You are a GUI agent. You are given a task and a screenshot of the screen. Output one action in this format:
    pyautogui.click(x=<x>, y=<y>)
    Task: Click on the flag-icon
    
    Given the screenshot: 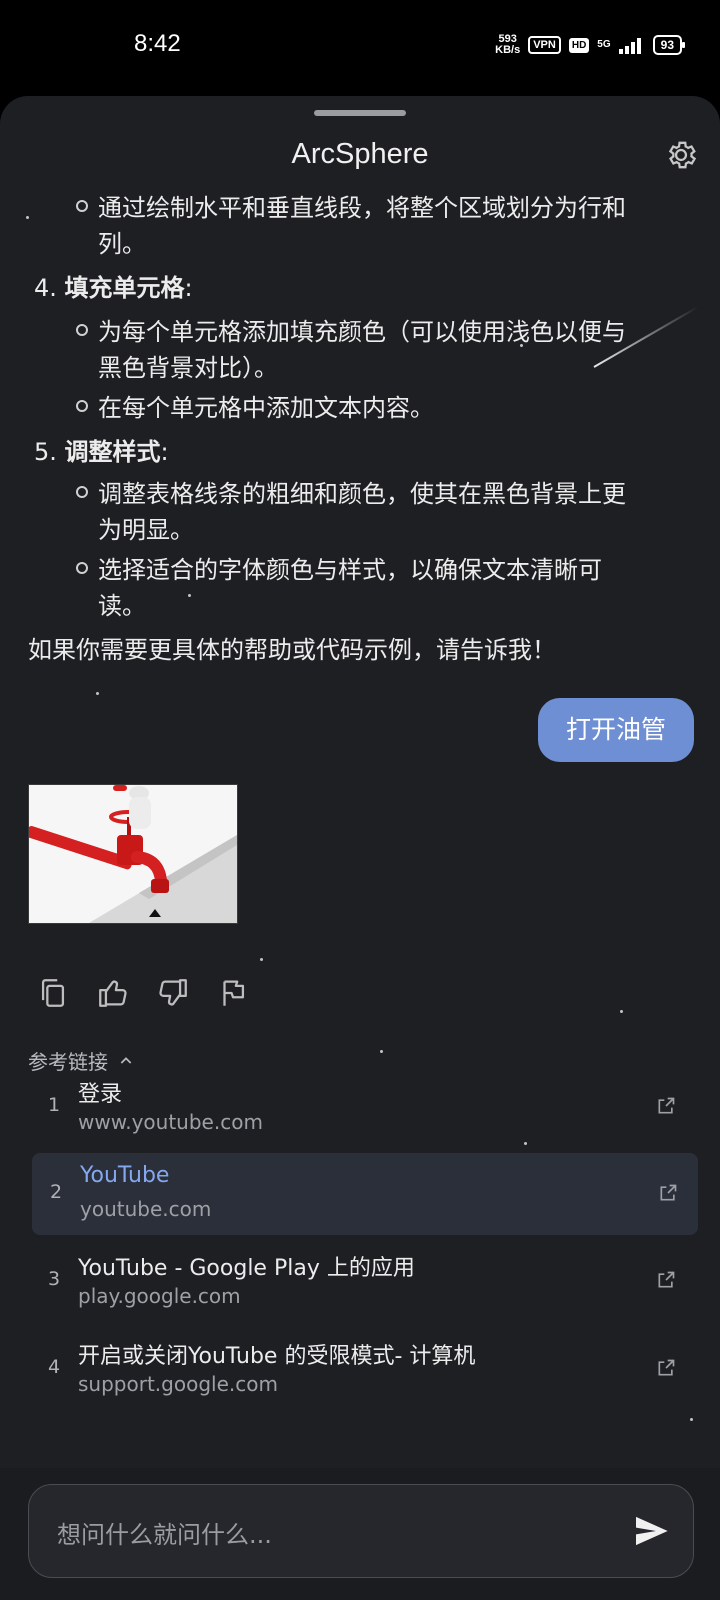 What is the action you would take?
    pyautogui.click(x=233, y=993)
    